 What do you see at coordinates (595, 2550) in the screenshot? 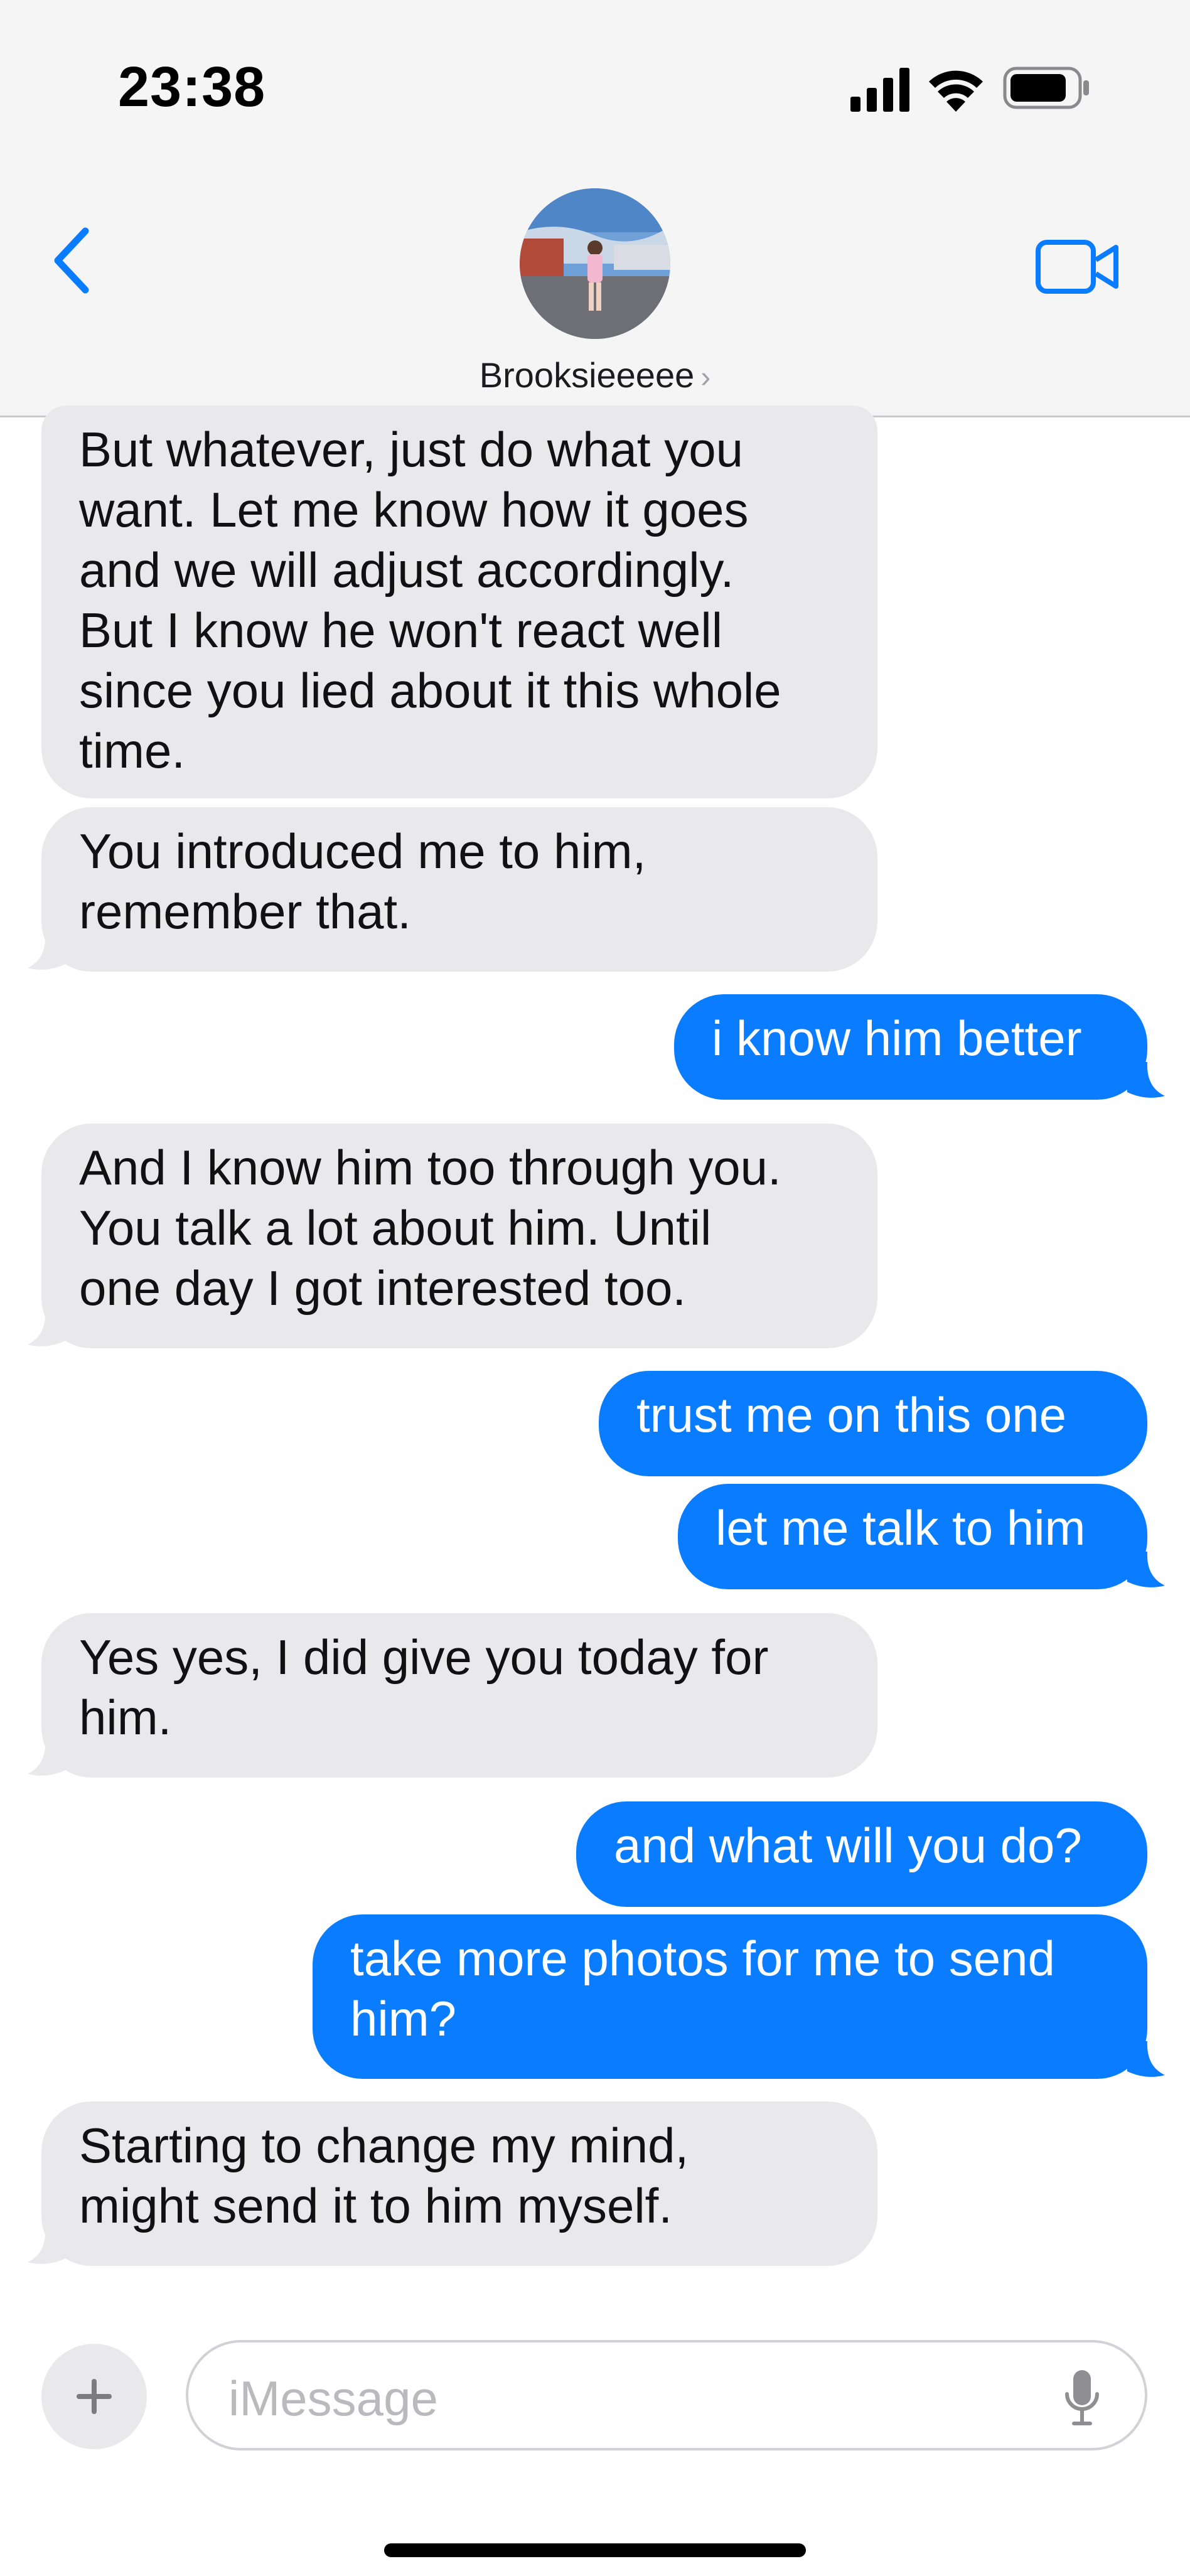
I see `home-indicator` at bounding box center [595, 2550].